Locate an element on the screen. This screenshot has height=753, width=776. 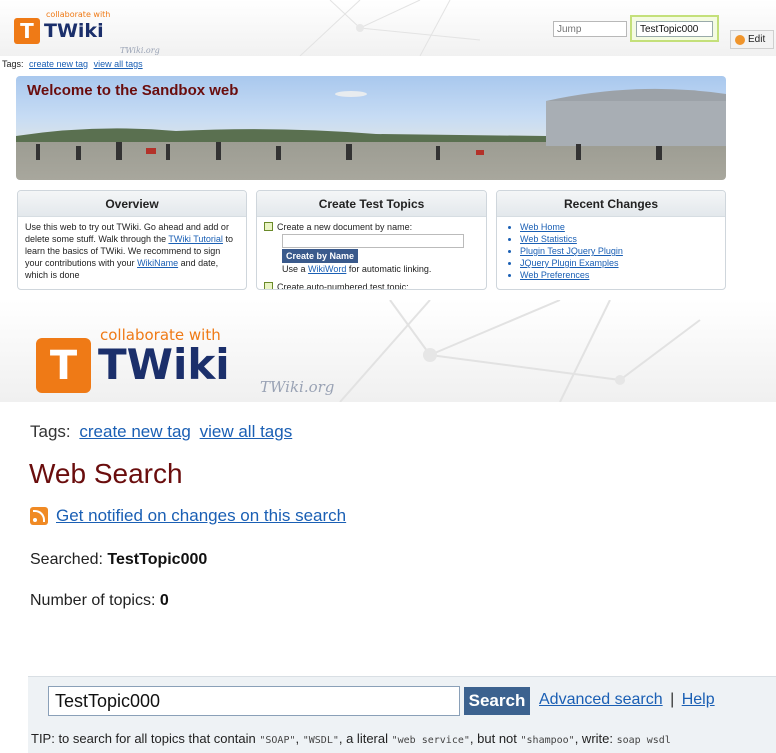
edit-button: Edit is located at coordinates (752, 39).